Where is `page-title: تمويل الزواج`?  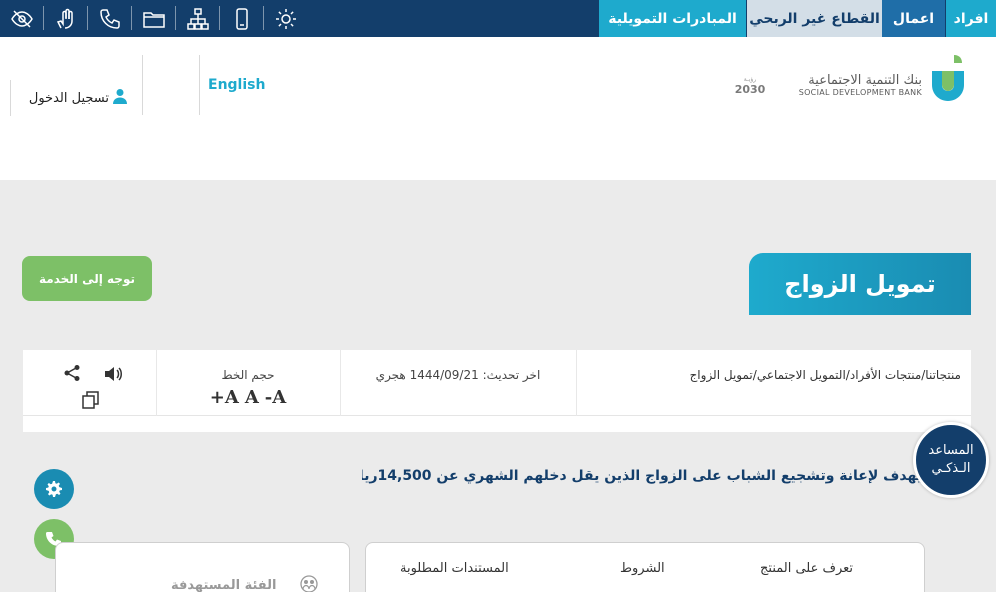 page-title: تمويل الزواج is located at coordinates (860, 284).